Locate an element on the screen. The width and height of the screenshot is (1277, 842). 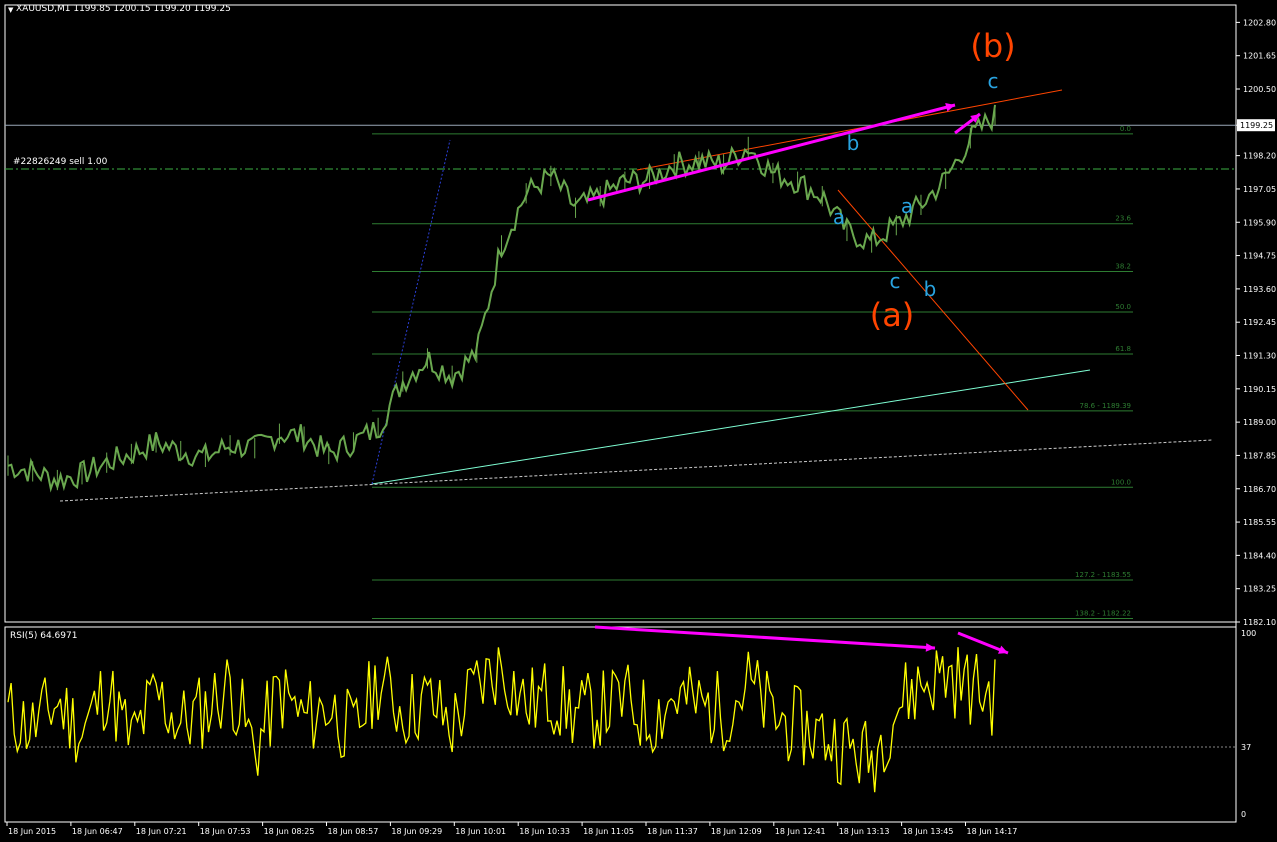
wave-label-a-left: a is located at coordinates (839, 217).